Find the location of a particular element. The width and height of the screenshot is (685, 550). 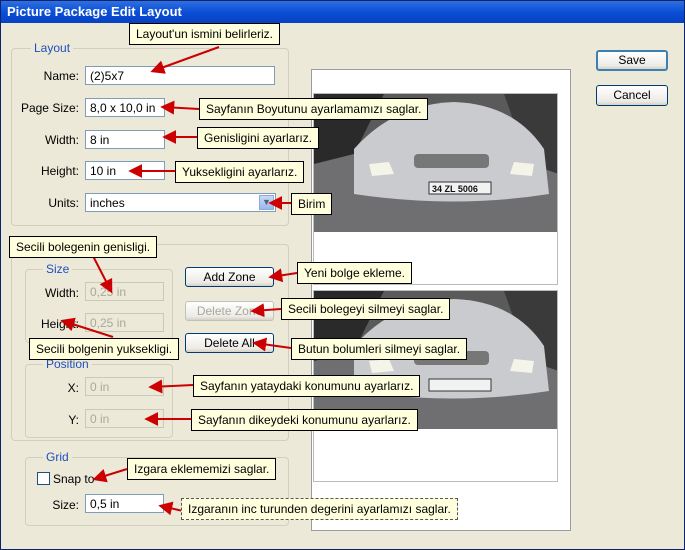

units-select: inches ▼ is located at coordinates (180, 202).